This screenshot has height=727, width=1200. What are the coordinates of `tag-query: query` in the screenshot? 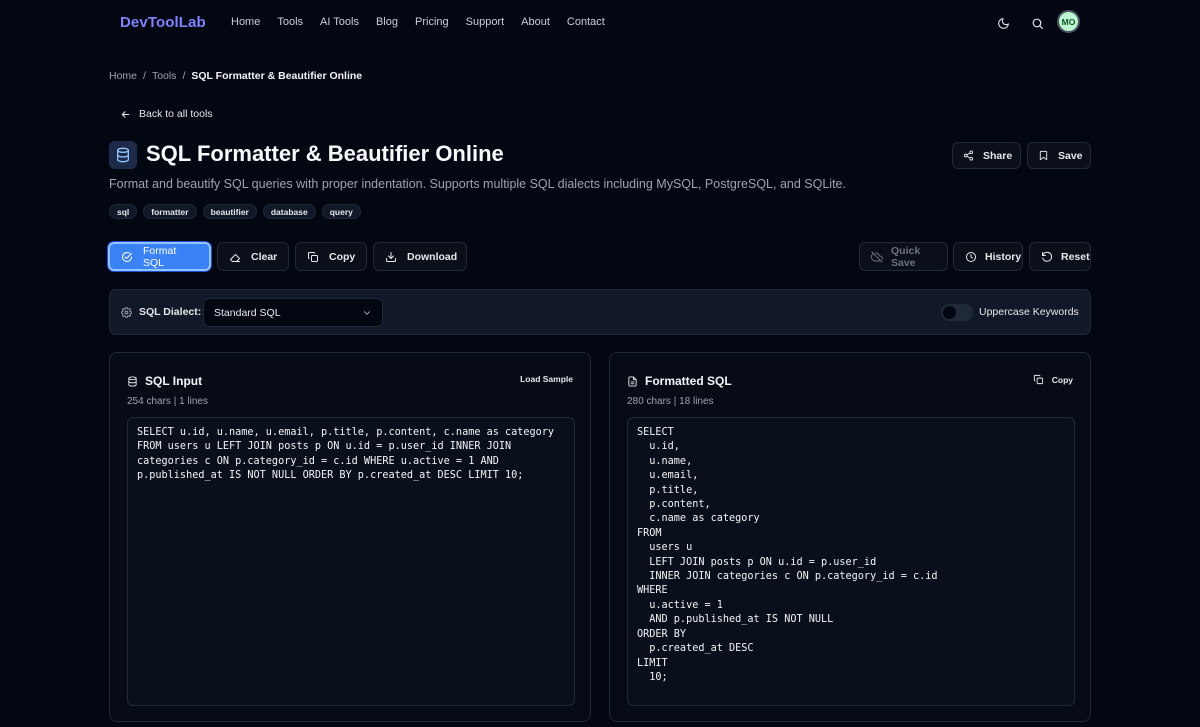 It's located at (341, 211).